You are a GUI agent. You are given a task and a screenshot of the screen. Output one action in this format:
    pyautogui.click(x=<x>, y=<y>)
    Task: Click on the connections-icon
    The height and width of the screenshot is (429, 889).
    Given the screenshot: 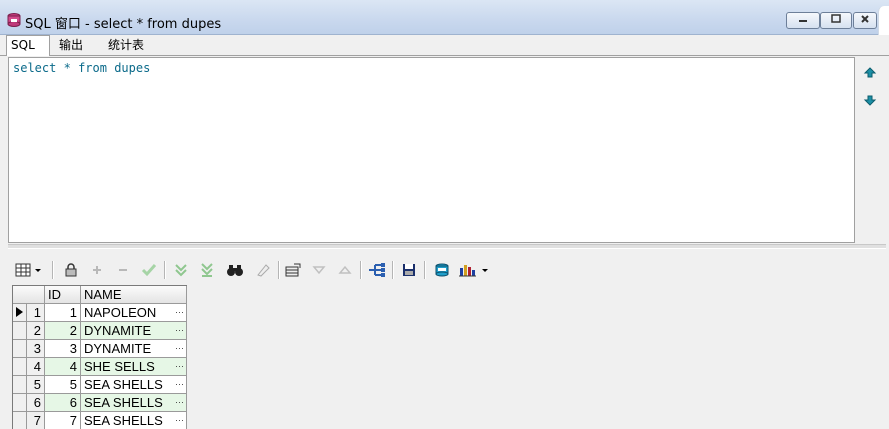 What is the action you would take?
    pyautogui.click(x=377, y=270)
    